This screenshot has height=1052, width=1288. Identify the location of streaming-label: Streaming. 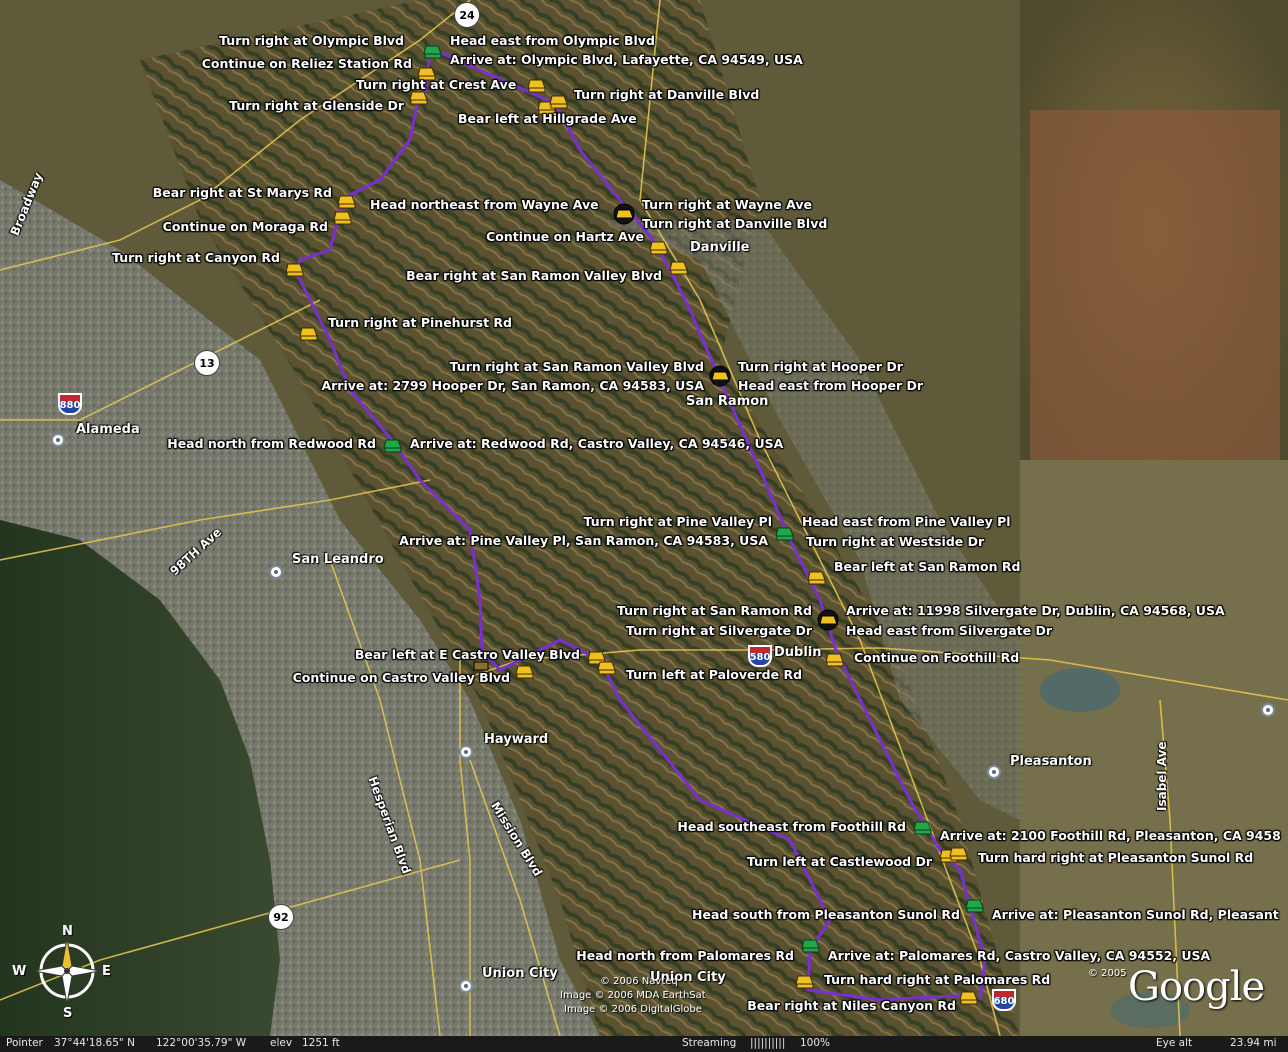
(709, 1043).